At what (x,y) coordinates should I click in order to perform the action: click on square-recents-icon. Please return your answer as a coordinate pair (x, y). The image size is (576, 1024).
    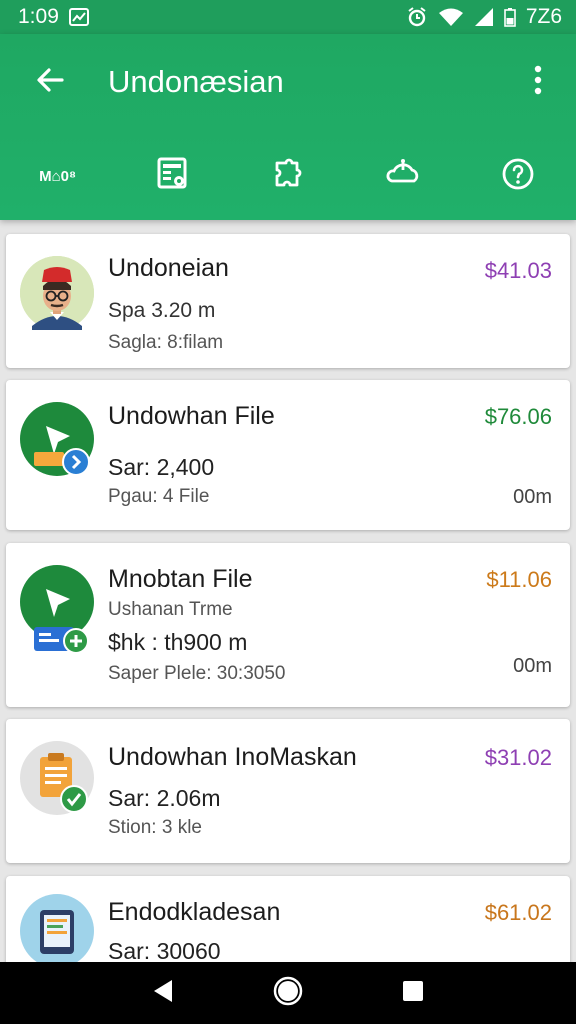
    Looking at the image, I should click on (413, 993).